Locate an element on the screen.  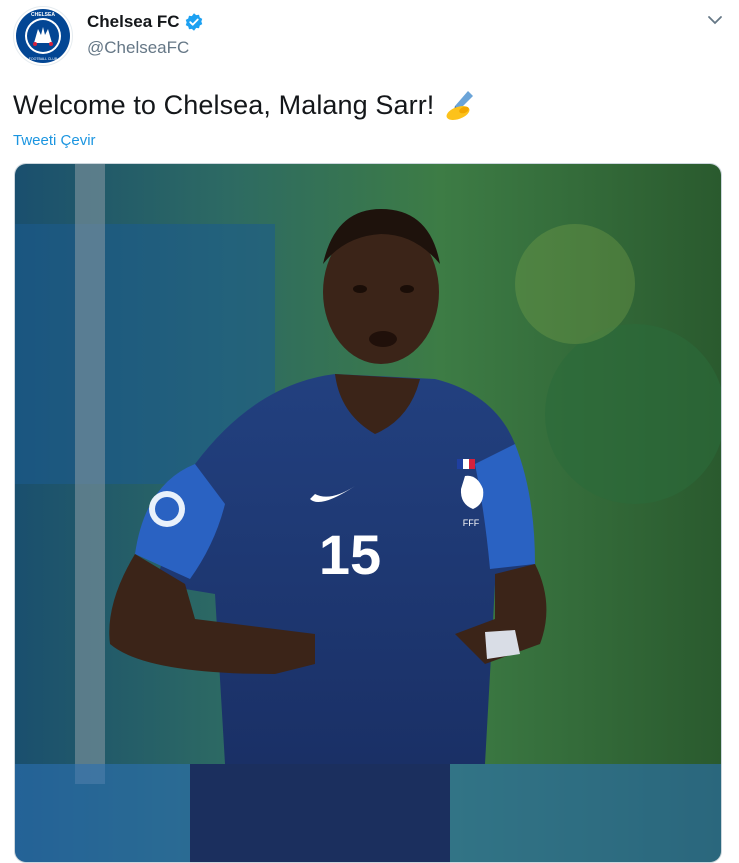
verified-badge-icon is located at coordinates (193, 22).